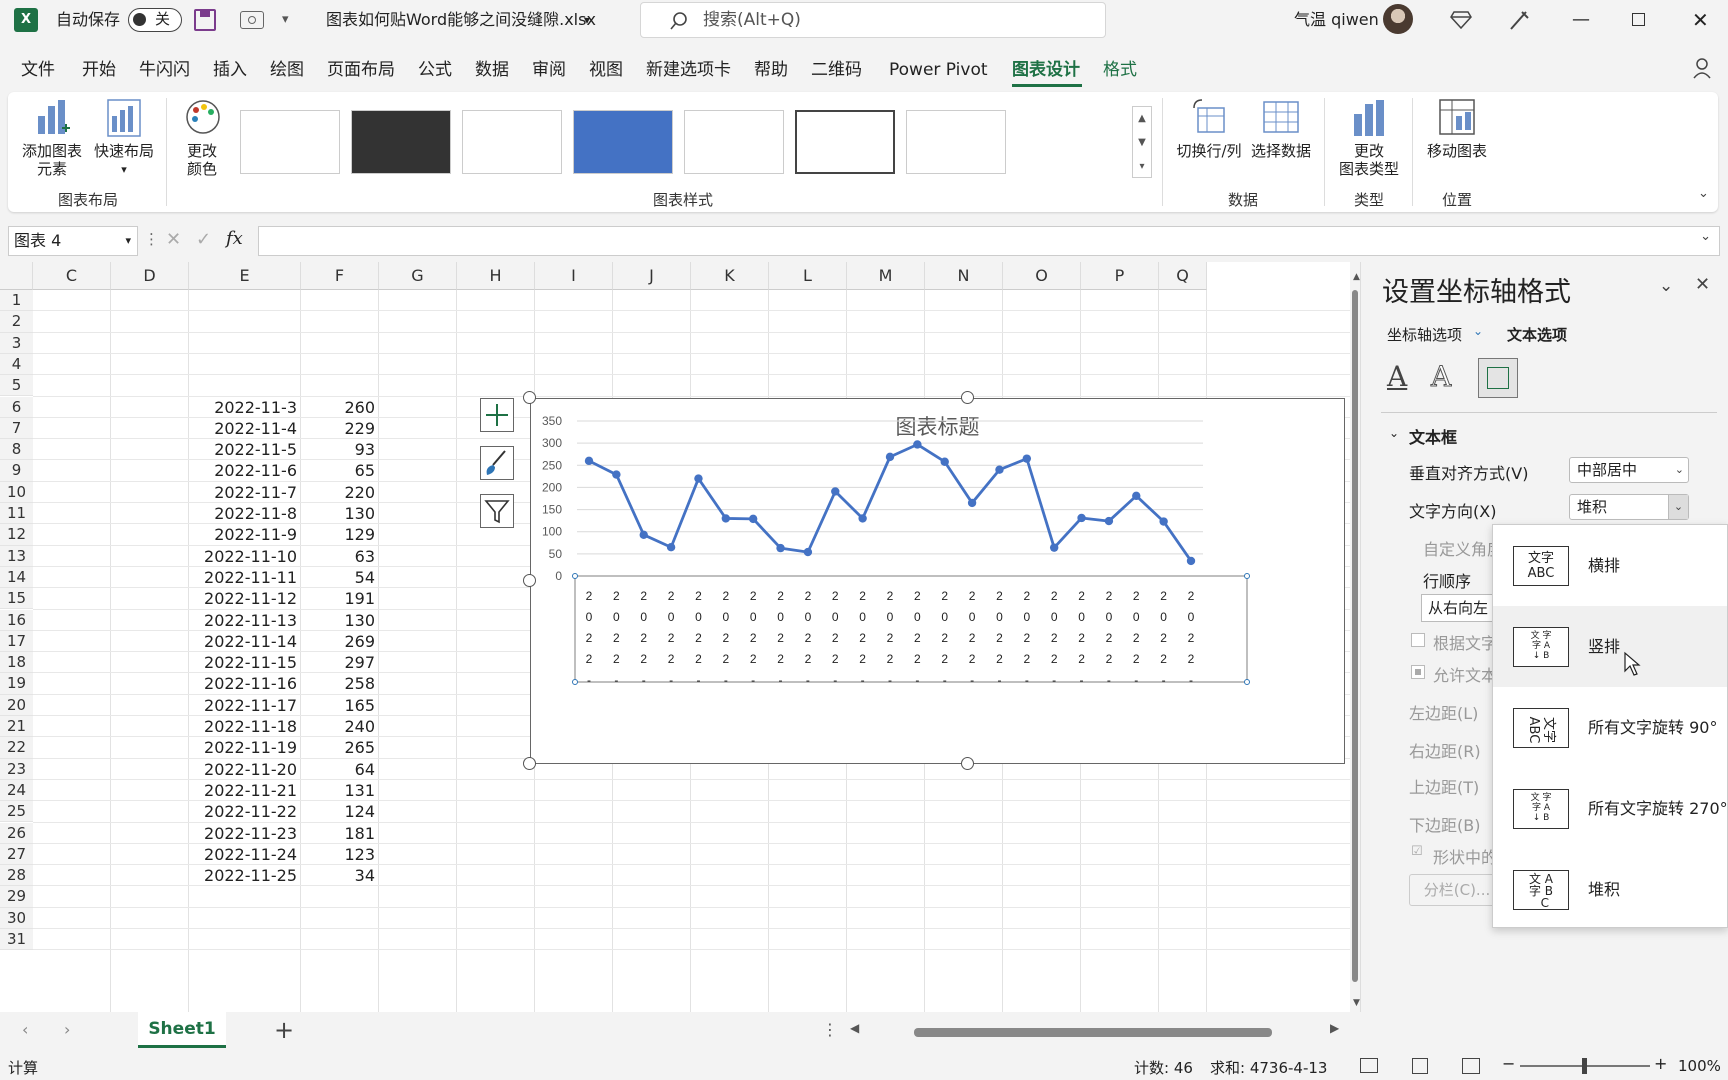  Describe the element at coordinates (38, 70) in the screenshot. I see `menu-file: 文件` at that location.